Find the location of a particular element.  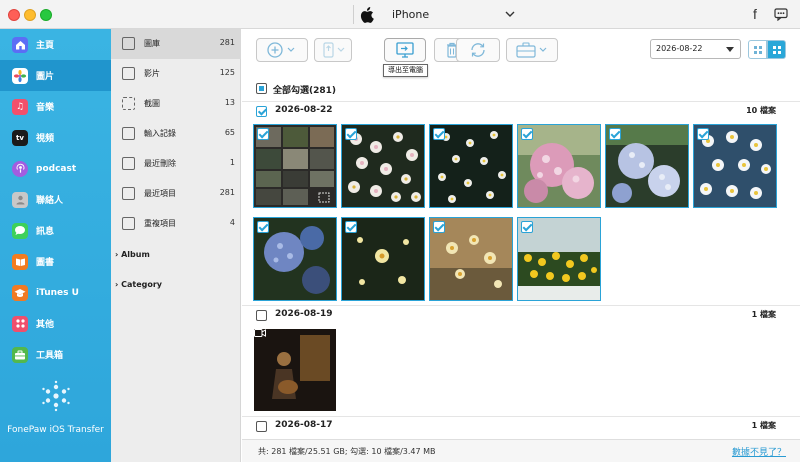

category-count: 125 is located at coordinates (227, 72).